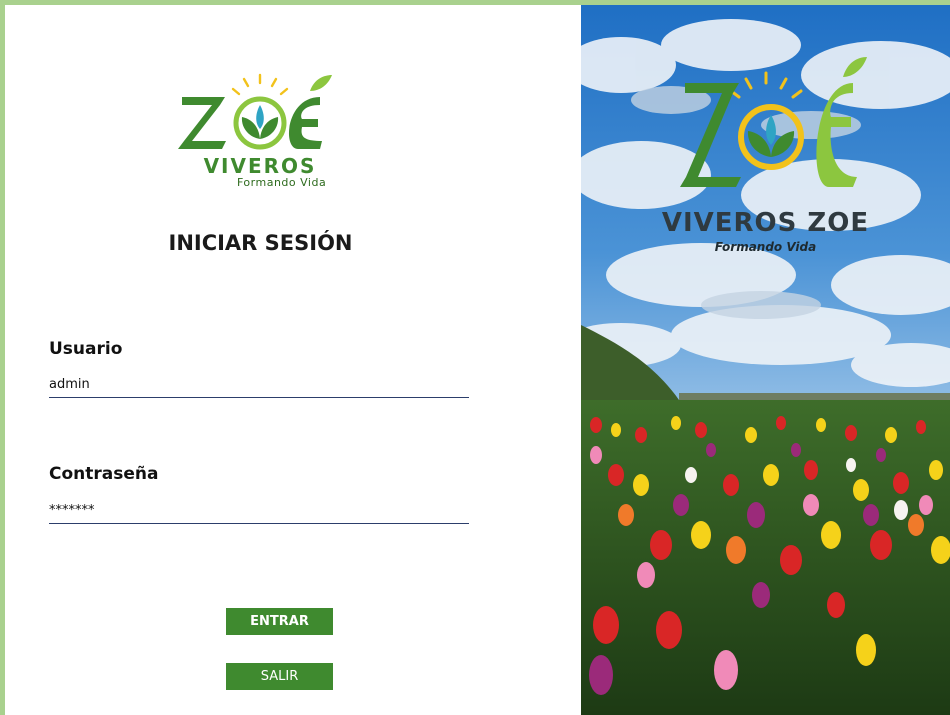 Image resolution: width=950 pixels, height=715 pixels. What do you see at coordinates (282, 182) in the screenshot?
I see `logo-tagline: Formando Vida` at bounding box center [282, 182].